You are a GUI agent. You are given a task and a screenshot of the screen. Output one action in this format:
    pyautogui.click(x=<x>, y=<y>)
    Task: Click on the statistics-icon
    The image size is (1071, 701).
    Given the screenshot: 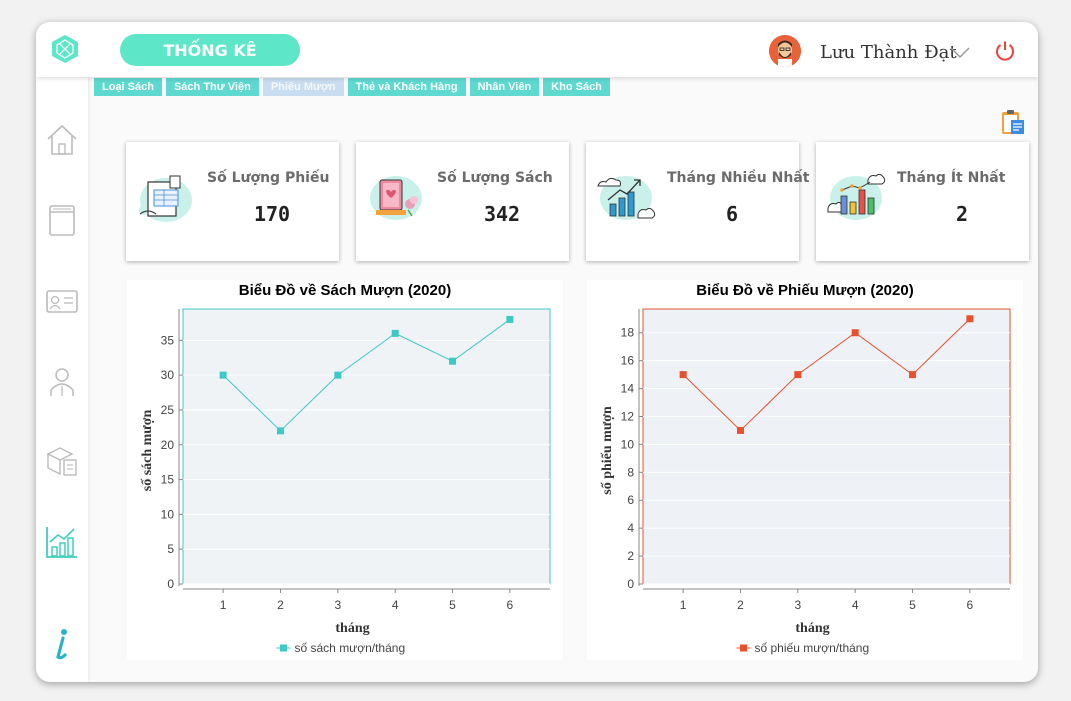 What is the action you would take?
    pyautogui.click(x=62, y=542)
    